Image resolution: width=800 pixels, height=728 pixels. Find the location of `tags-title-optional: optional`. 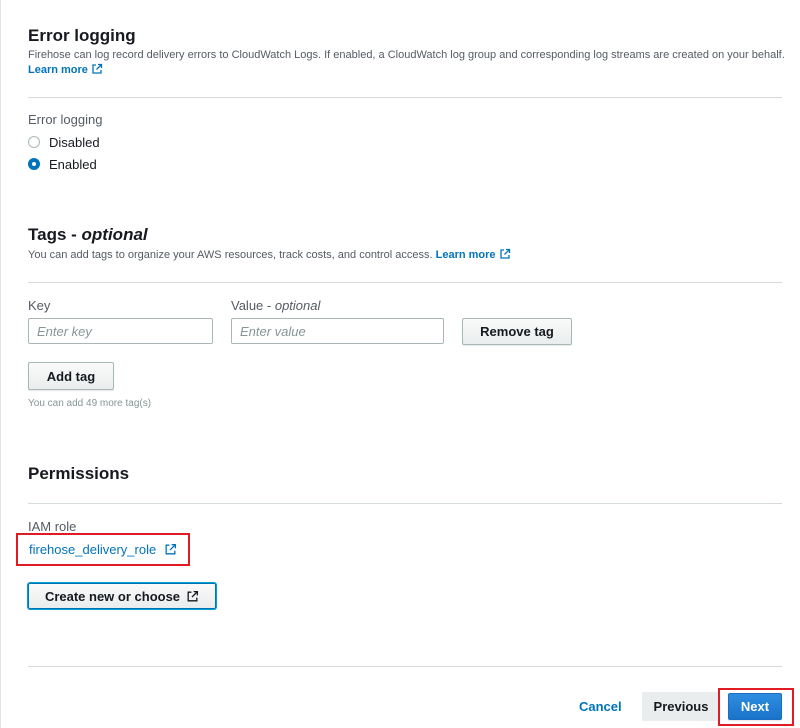

tags-title-optional: optional is located at coordinates (114, 234).